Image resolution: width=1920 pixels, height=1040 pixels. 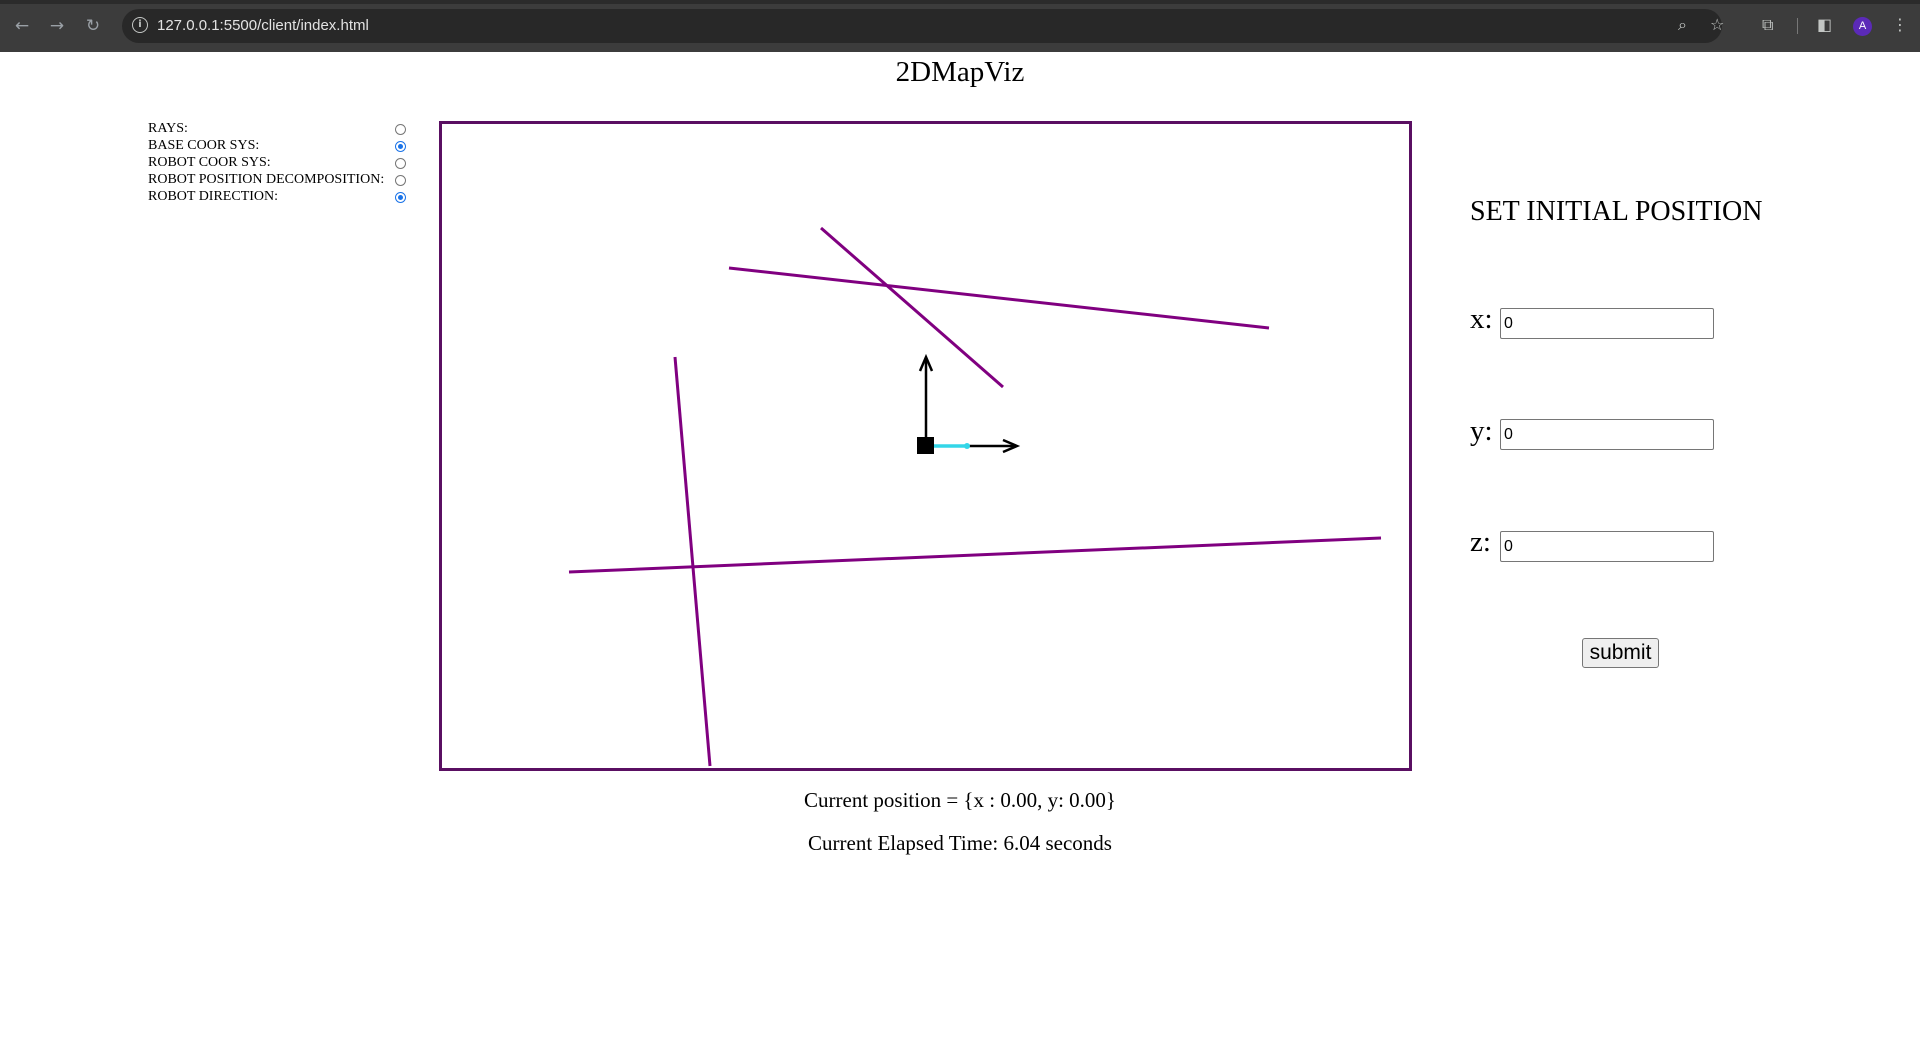 I want to click on toggle-robot-coor-sys-radio, so click(x=400, y=163).